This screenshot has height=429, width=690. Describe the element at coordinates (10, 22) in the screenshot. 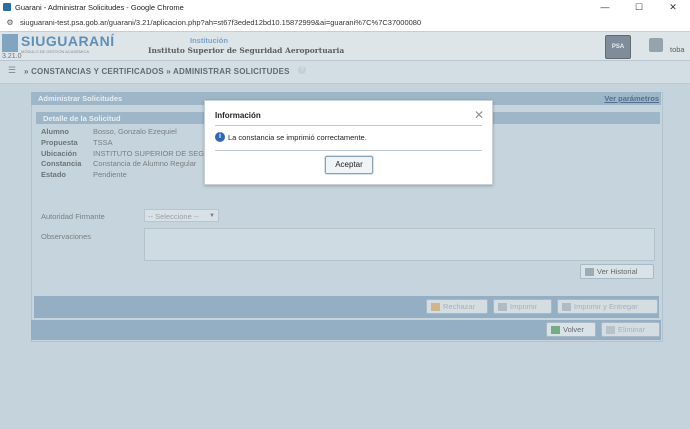

I see `site-info-icon: ⚙` at that location.